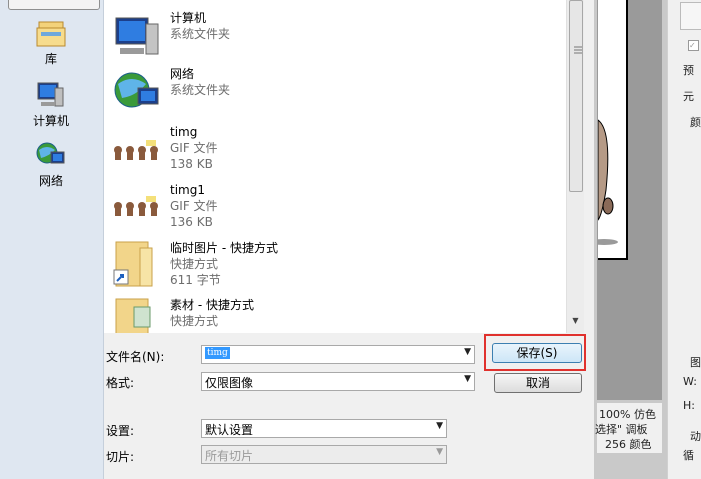  What do you see at coordinates (695, 122) in the screenshot?
I see `background-label: 颜` at bounding box center [695, 122].